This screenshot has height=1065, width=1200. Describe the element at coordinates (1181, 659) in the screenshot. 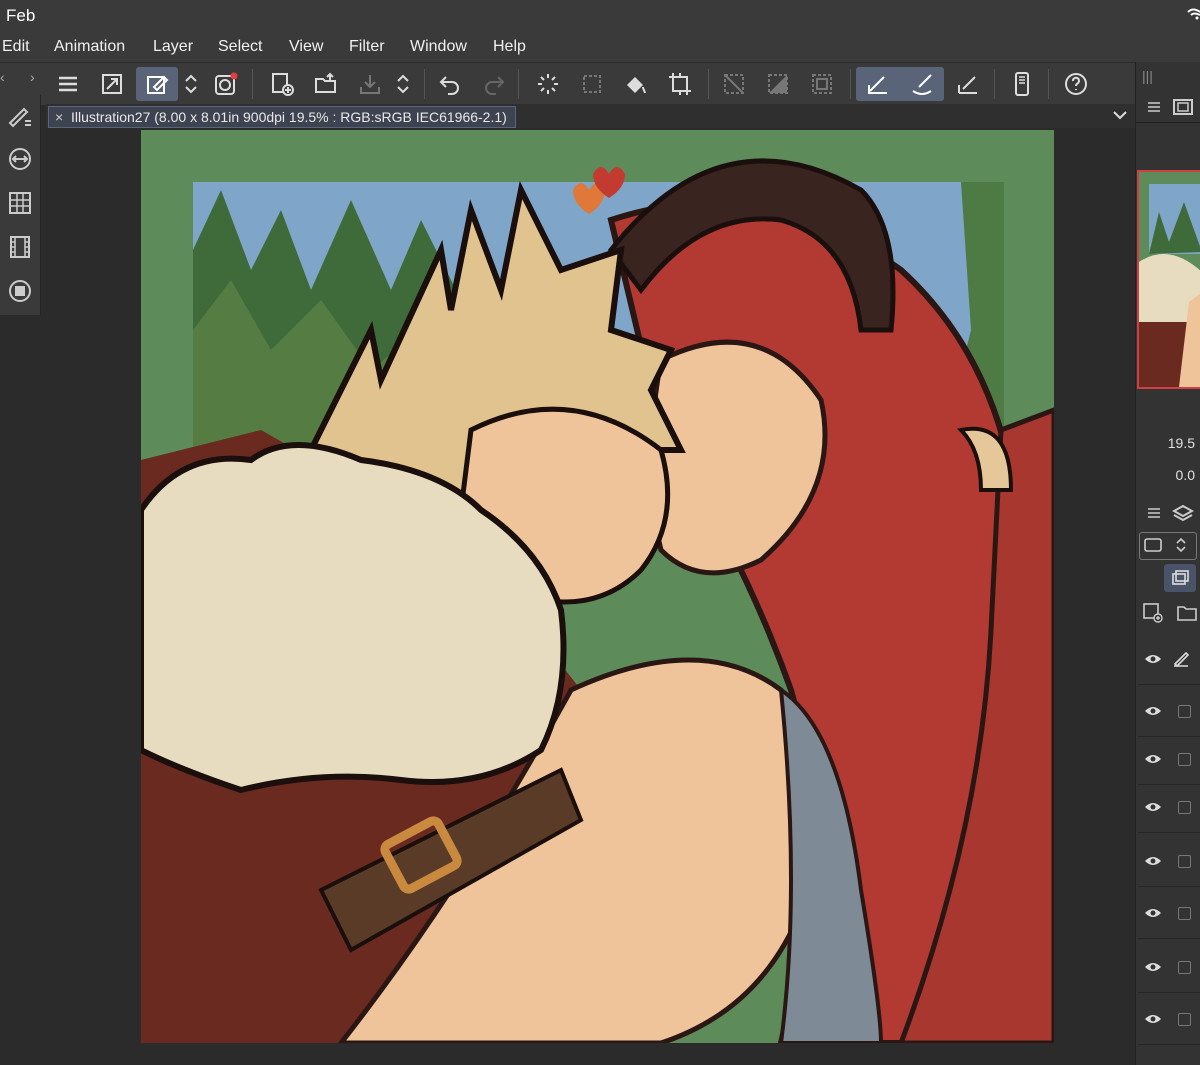

I see `pen-icon` at that location.